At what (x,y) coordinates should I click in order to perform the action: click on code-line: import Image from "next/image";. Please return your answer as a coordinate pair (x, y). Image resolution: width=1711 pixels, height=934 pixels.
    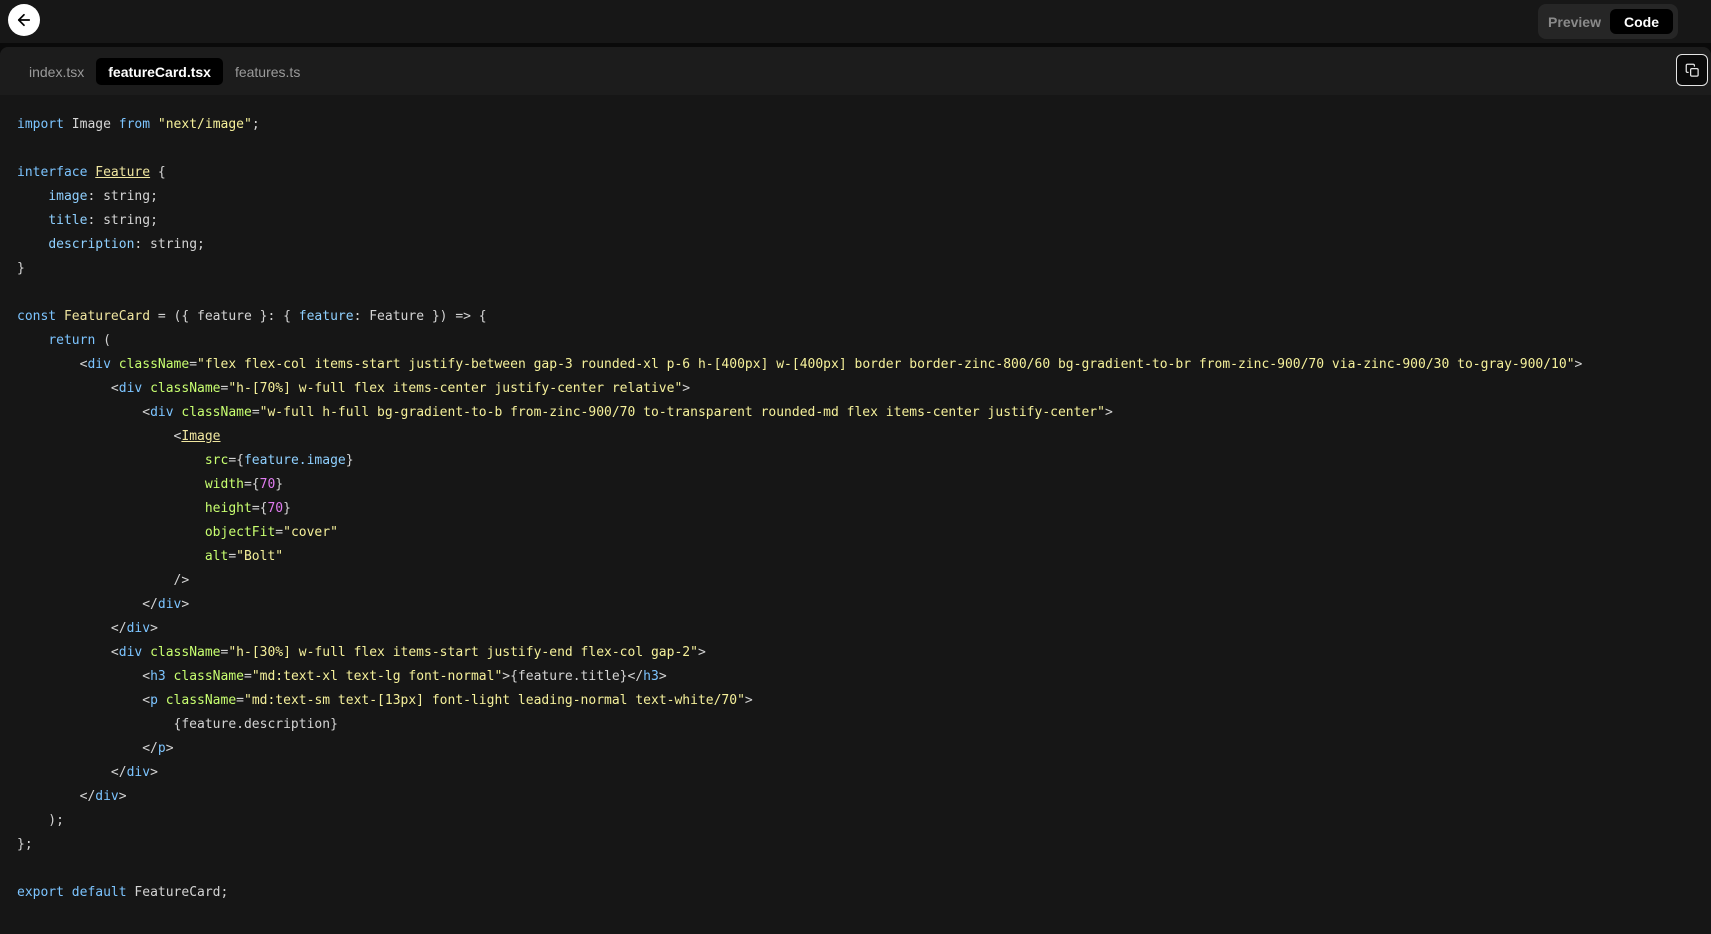
    Looking at the image, I should click on (138, 124).